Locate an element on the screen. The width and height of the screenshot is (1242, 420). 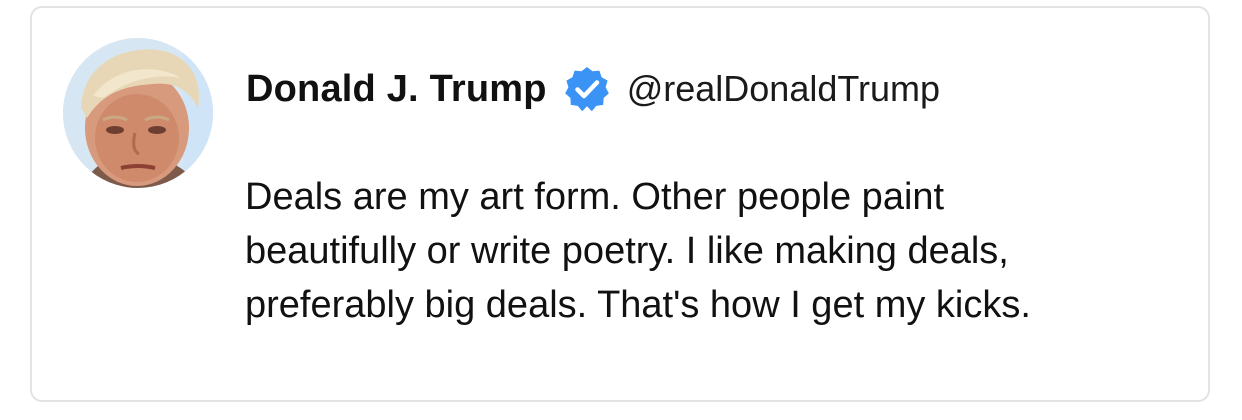
tweet-header: Donald J. Trump @realDonaldTrump is located at coordinates (593, 89).